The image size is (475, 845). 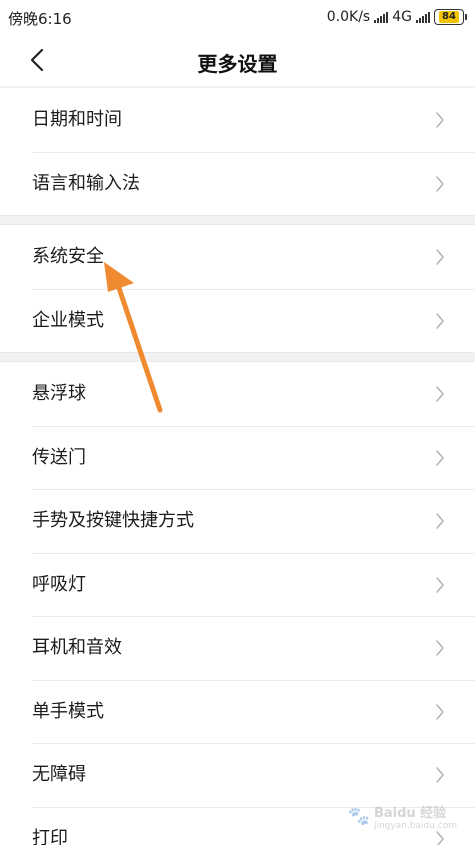 What do you see at coordinates (237, 394) in the screenshot?
I see `settings-item-floating-ball: 悬浮球` at bounding box center [237, 394].